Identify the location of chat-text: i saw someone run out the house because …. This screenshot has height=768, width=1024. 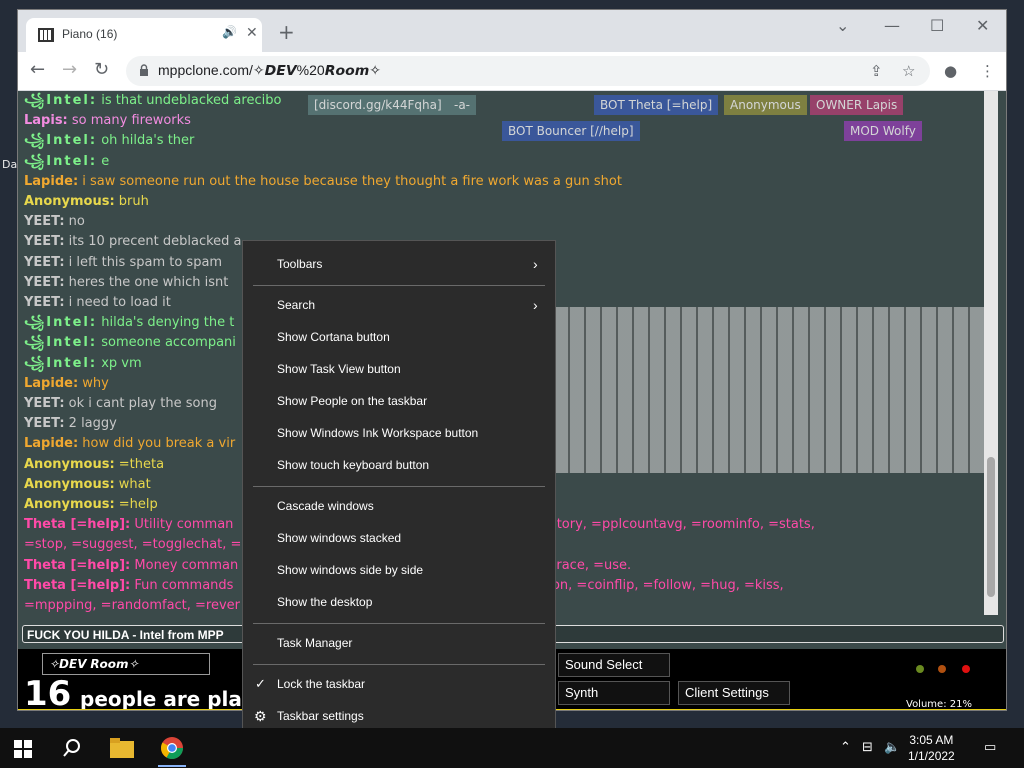
(350, 181).